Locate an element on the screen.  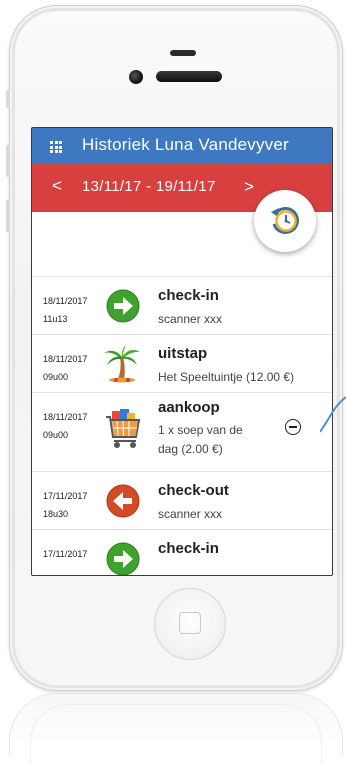
callout-pointer-line is located at coordinates (333, 414).